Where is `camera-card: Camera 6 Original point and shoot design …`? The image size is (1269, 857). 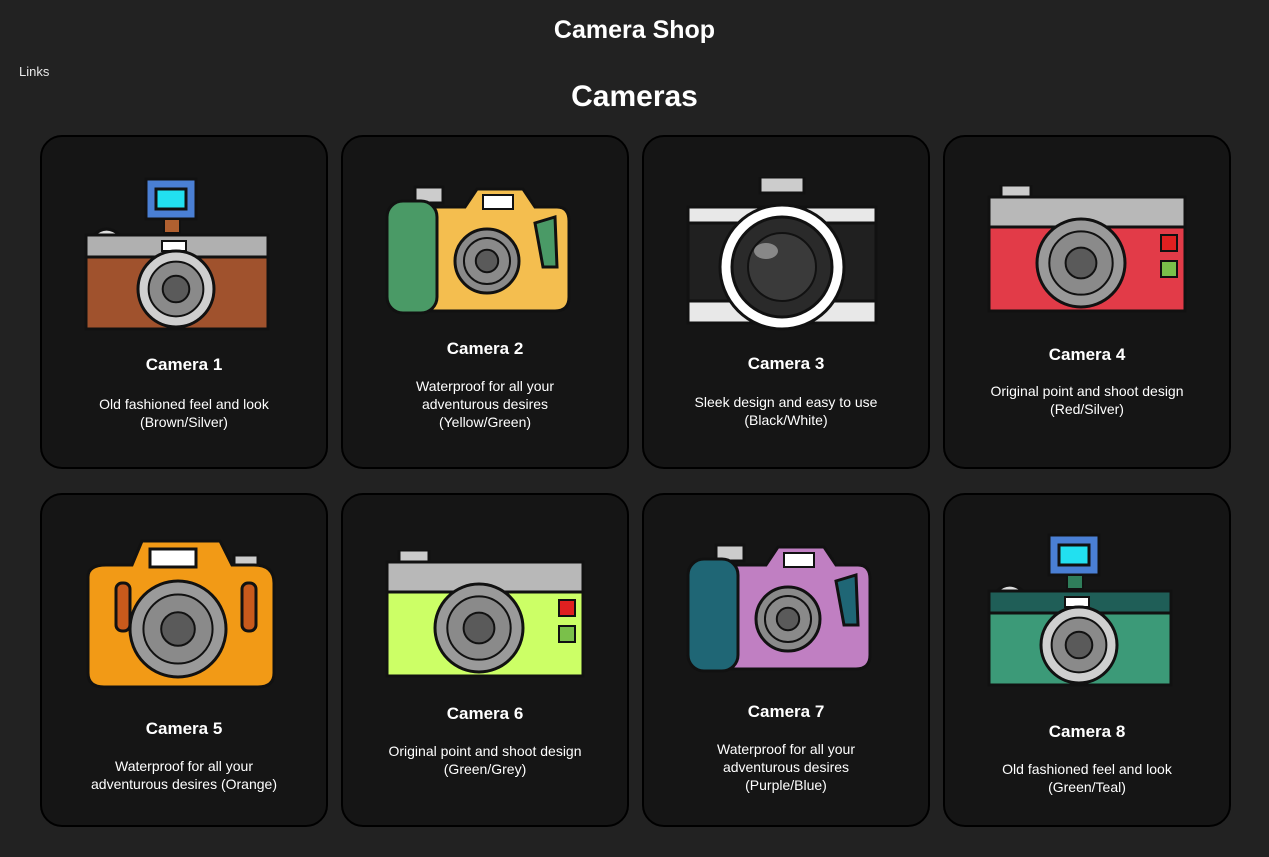 camera-card: Camera 6 Original point and shoot design … is located at coordinates (485, 660).